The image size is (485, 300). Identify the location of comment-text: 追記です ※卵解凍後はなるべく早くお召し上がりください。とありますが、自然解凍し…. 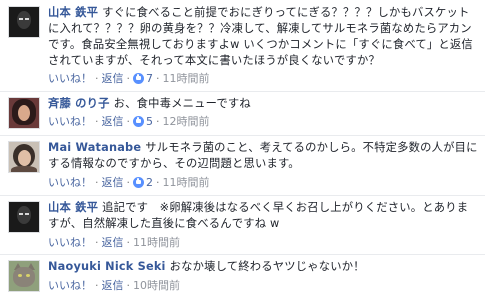
(258, 215).